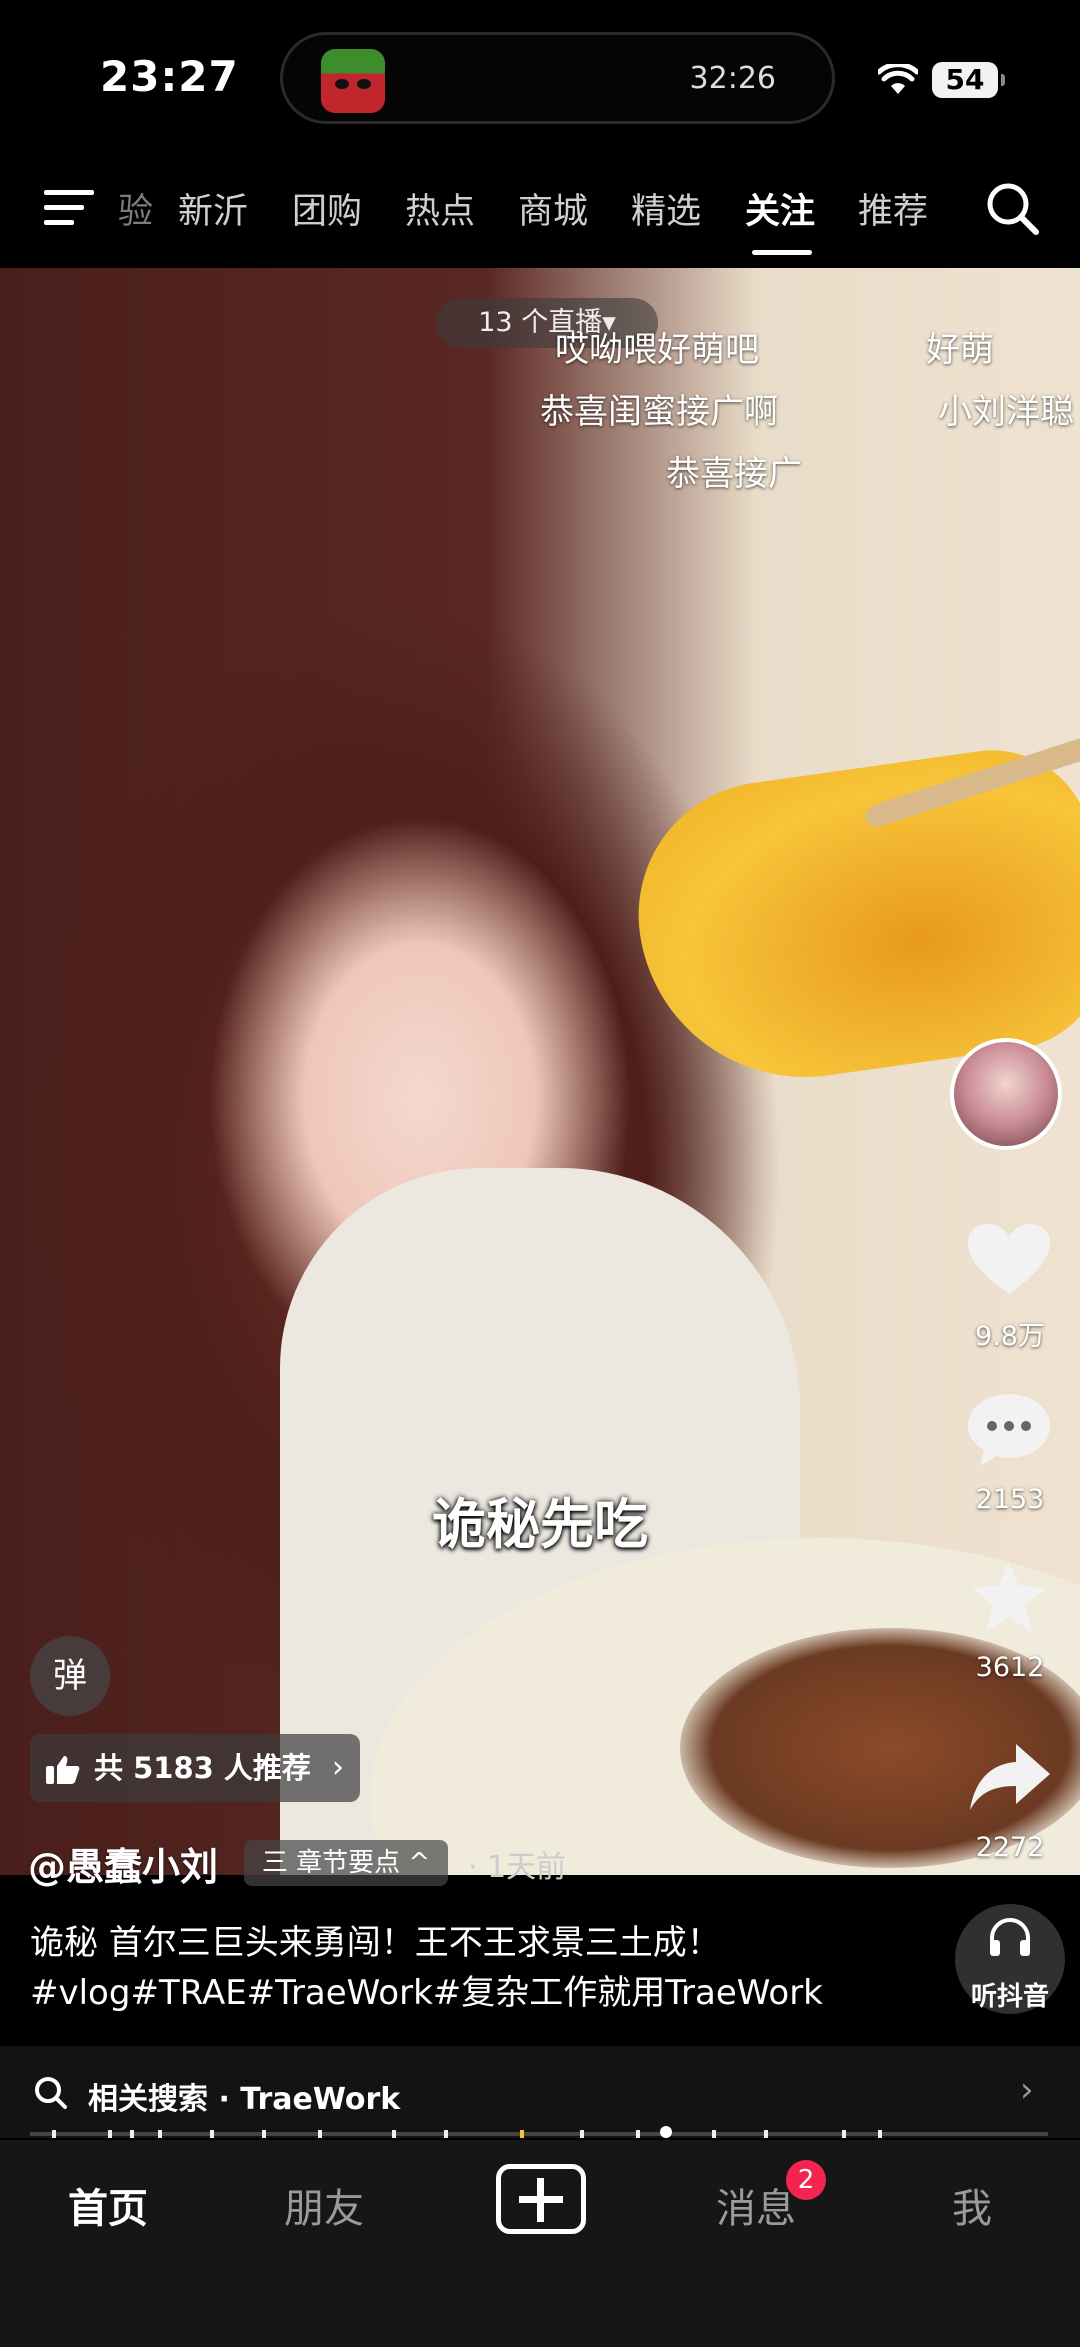 This screenshot has height=2347, width=1080. Describe the element at coordinates (1006, 1094) in the screenshot. I see `author-avatar` at that location.